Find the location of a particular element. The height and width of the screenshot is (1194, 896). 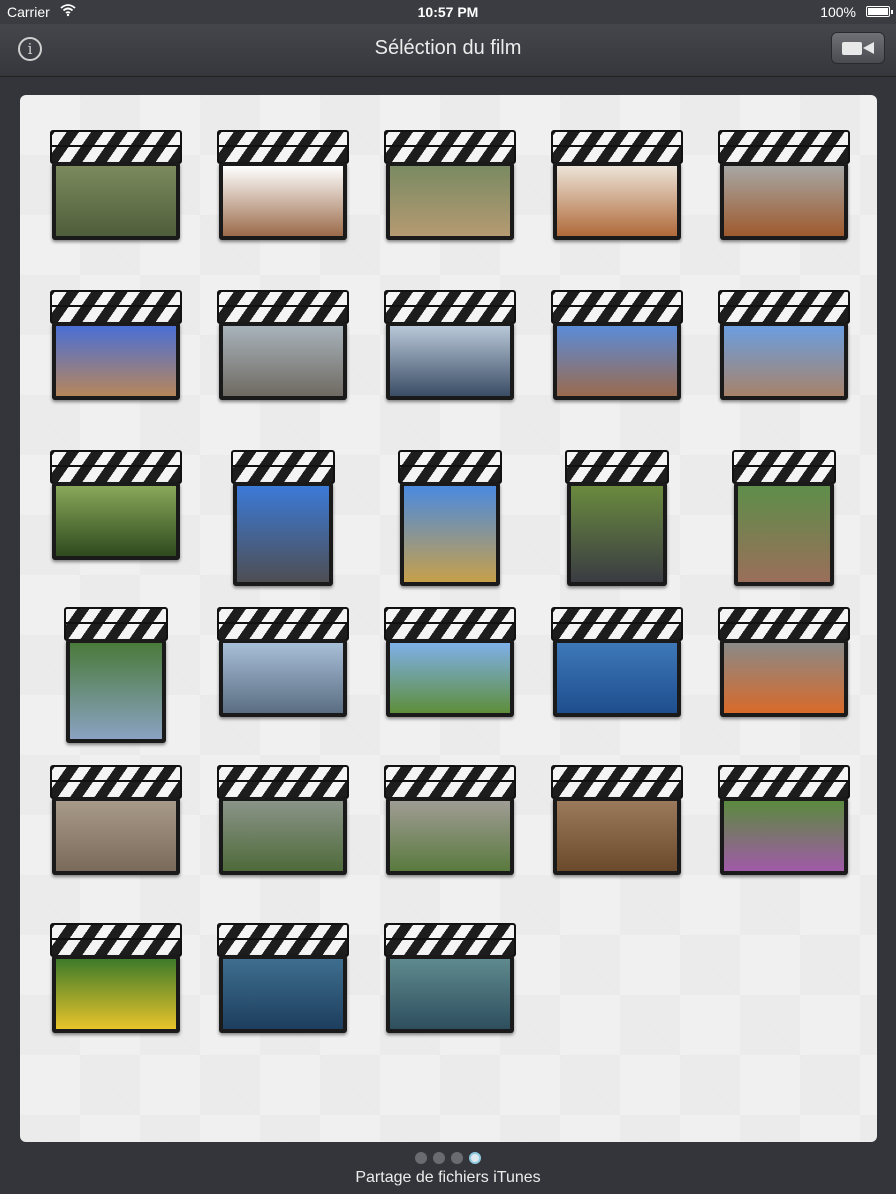

clip-thumbnail-aquarium-shark is located at coordinates (283, 994).